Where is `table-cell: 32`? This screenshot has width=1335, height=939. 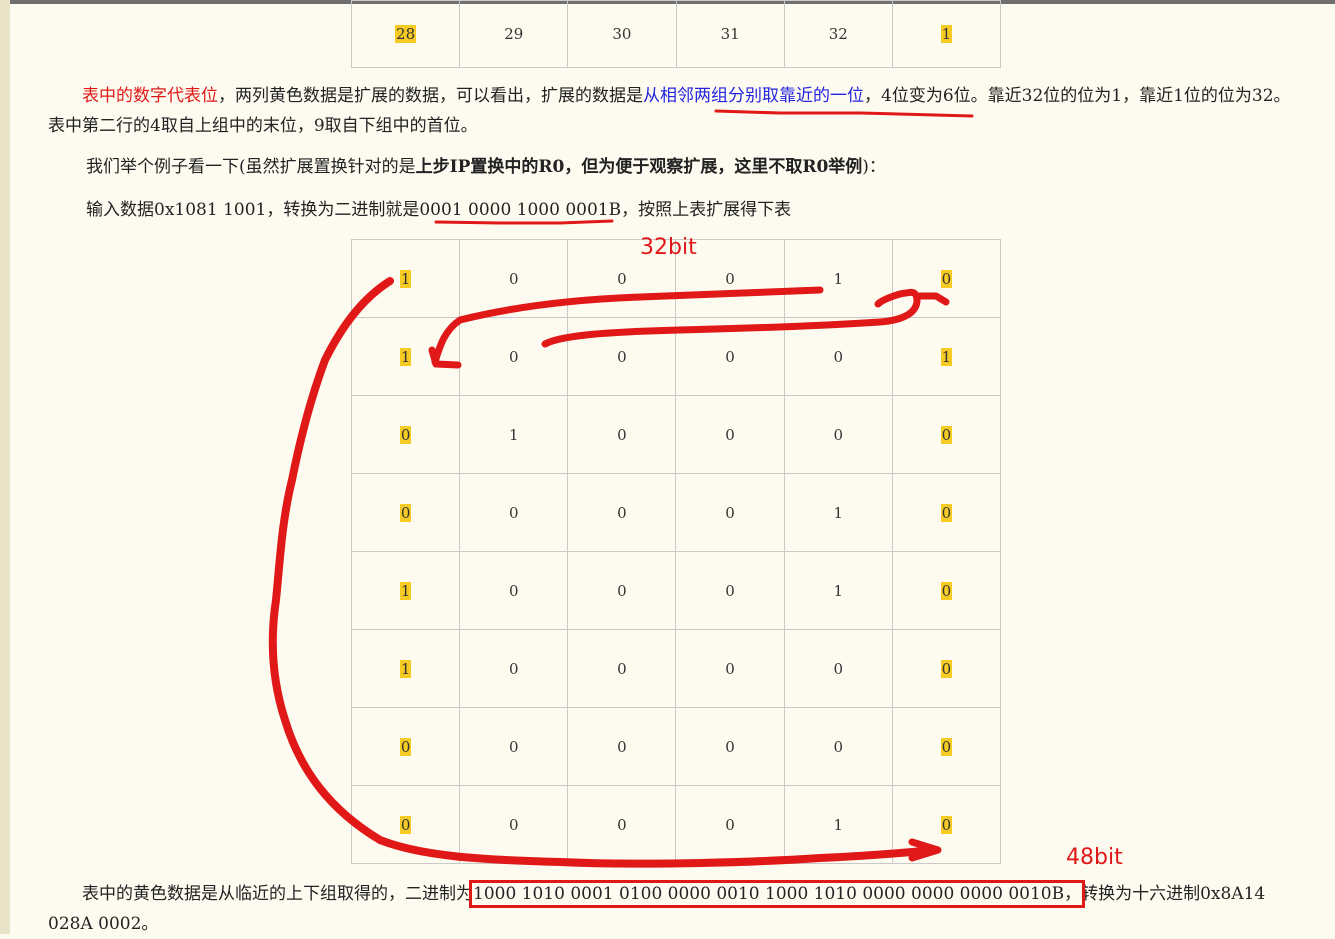
table-cell: 32 is located at coordinates (838, 34).